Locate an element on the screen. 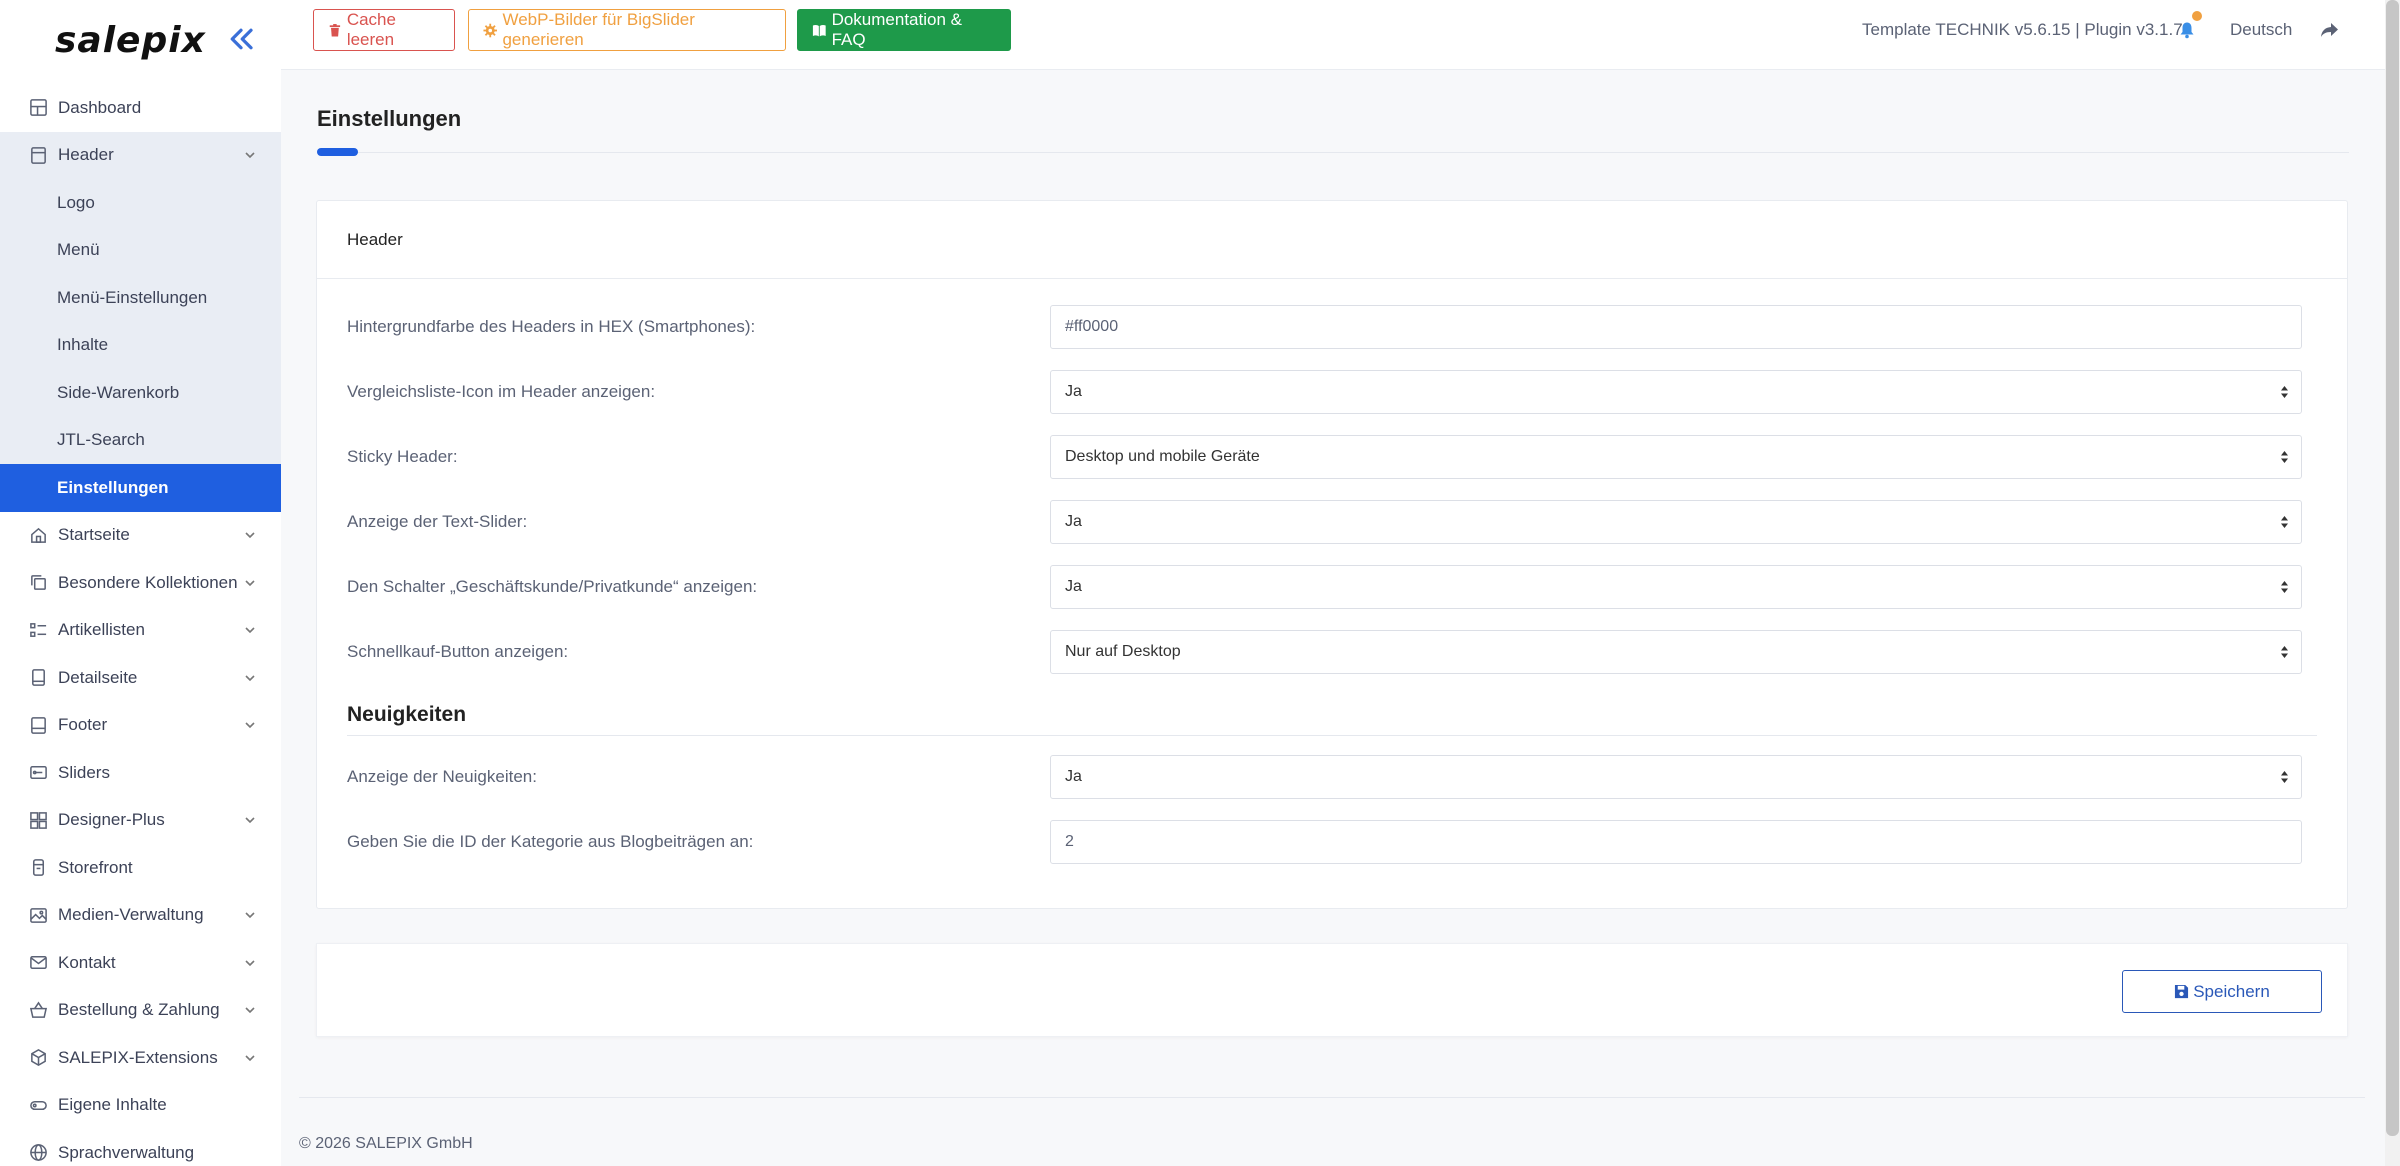 The height and width of the screenshot is (1166, 2400). sidebar-subitem-jtl-search: JTL-Search is located at coordinates (140, 441).